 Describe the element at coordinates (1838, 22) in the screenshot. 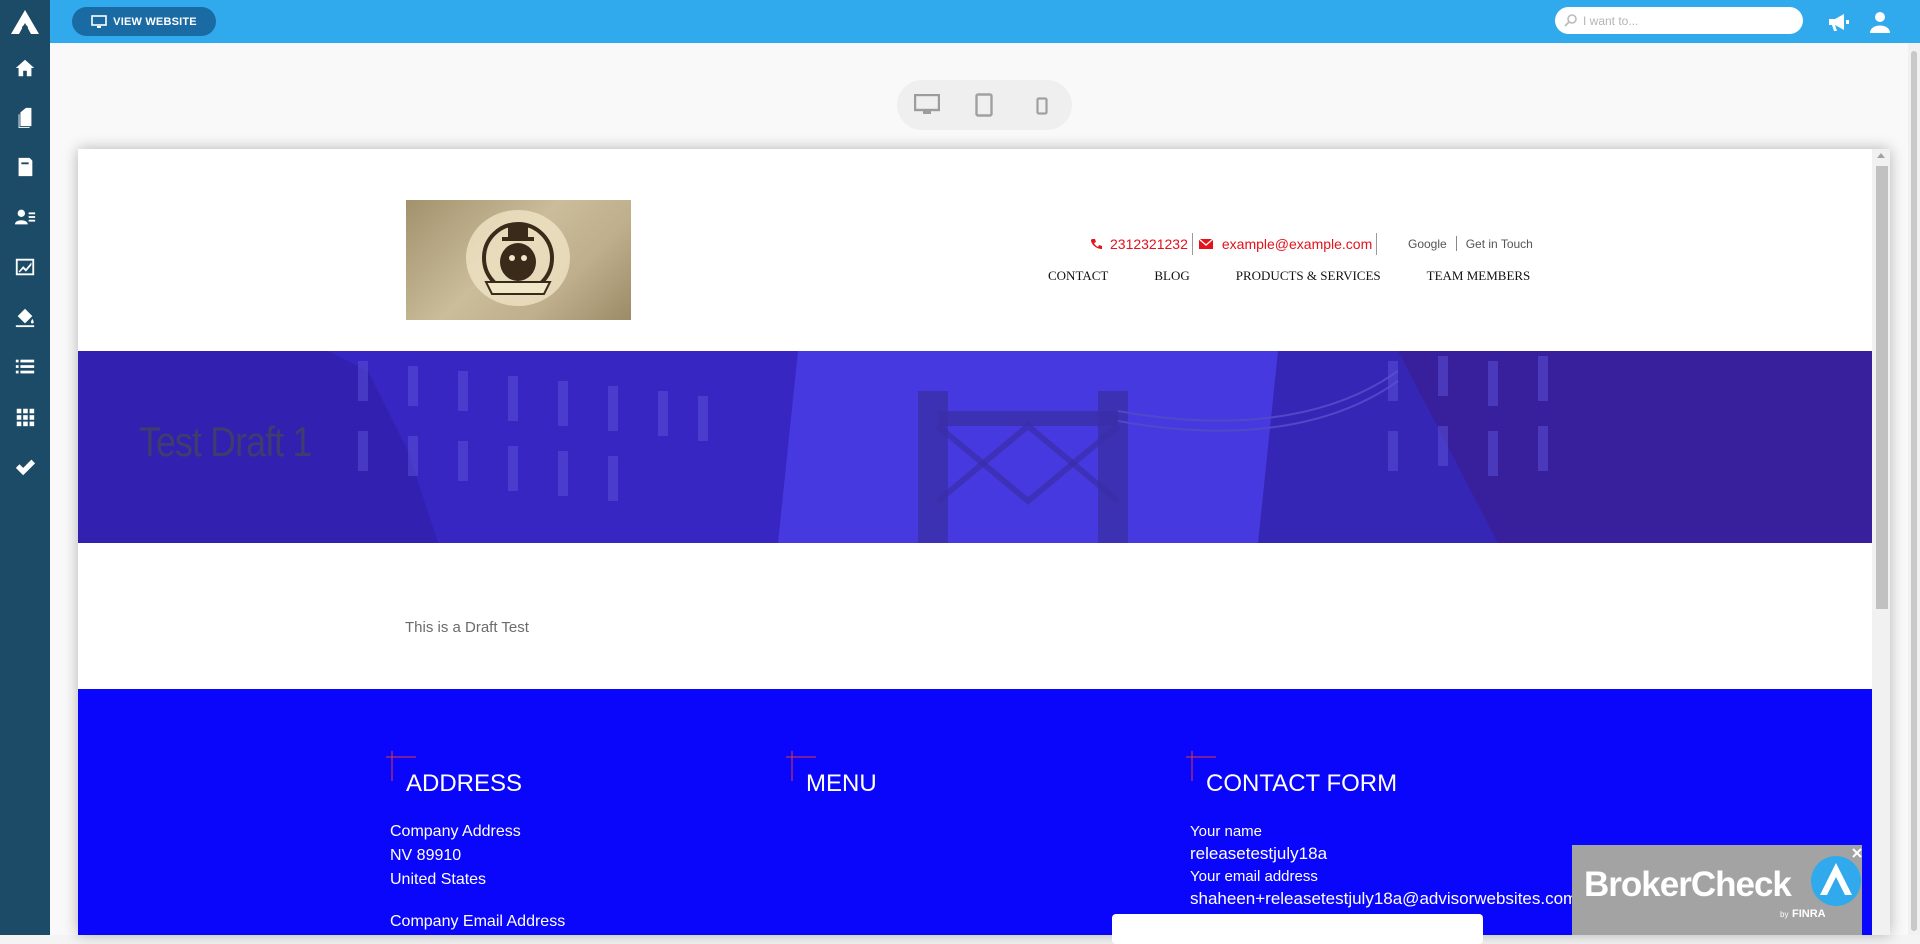

I see `announcement-megaphone-icon` at that location.